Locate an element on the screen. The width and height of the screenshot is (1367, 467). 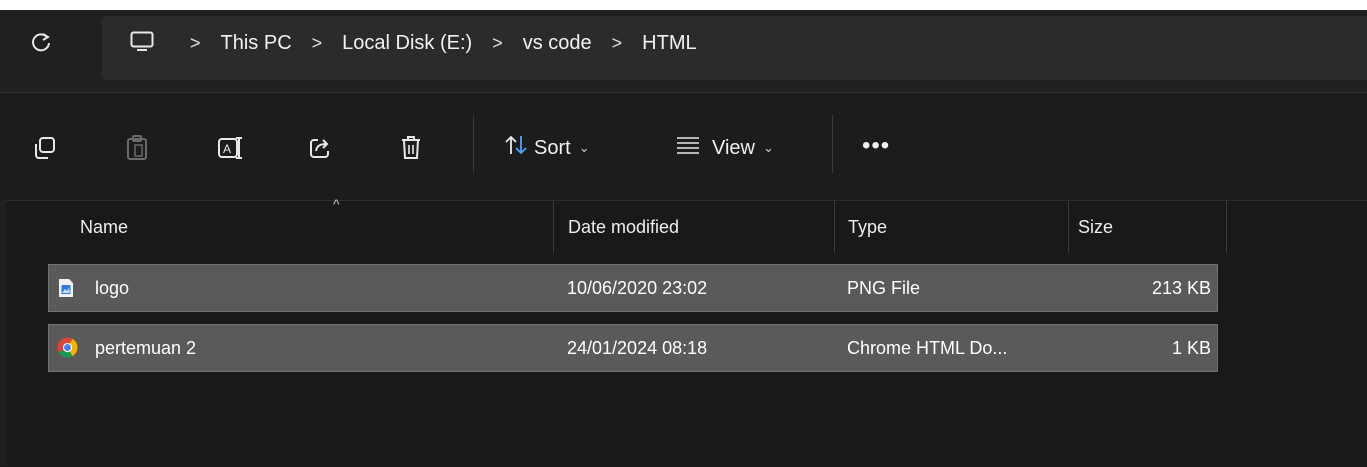
more-options-button: ••• is located at coordinates (876, 146).